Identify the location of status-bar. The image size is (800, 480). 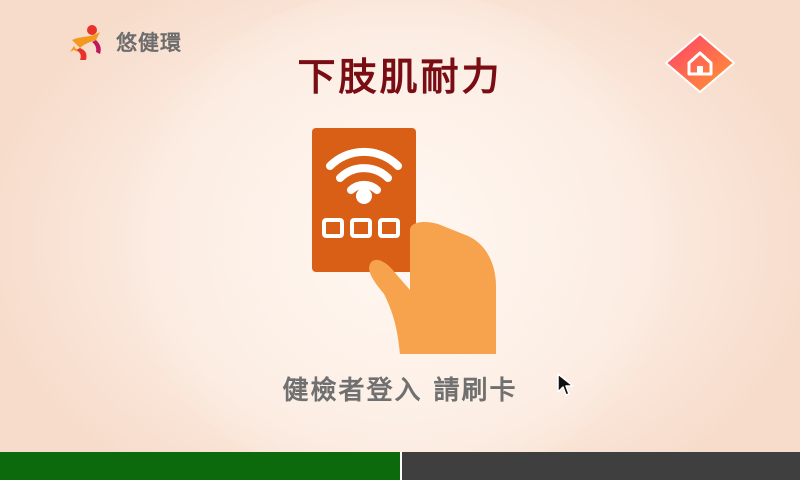
(400, 466).